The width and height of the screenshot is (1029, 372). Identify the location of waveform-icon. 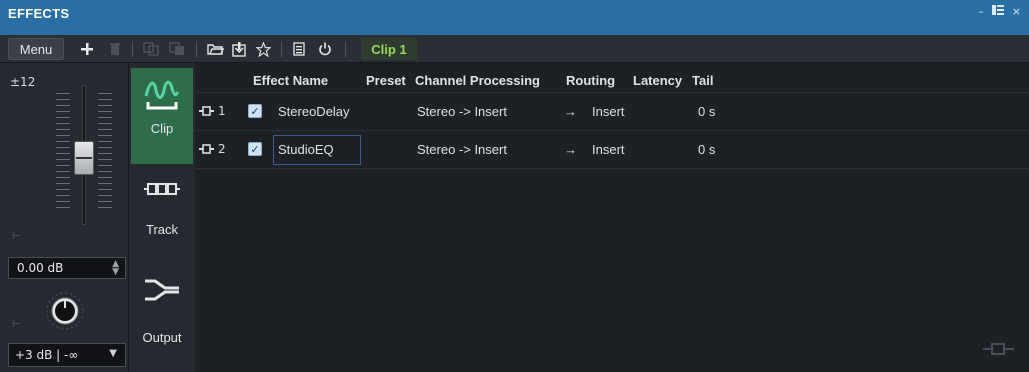
(162, 96).